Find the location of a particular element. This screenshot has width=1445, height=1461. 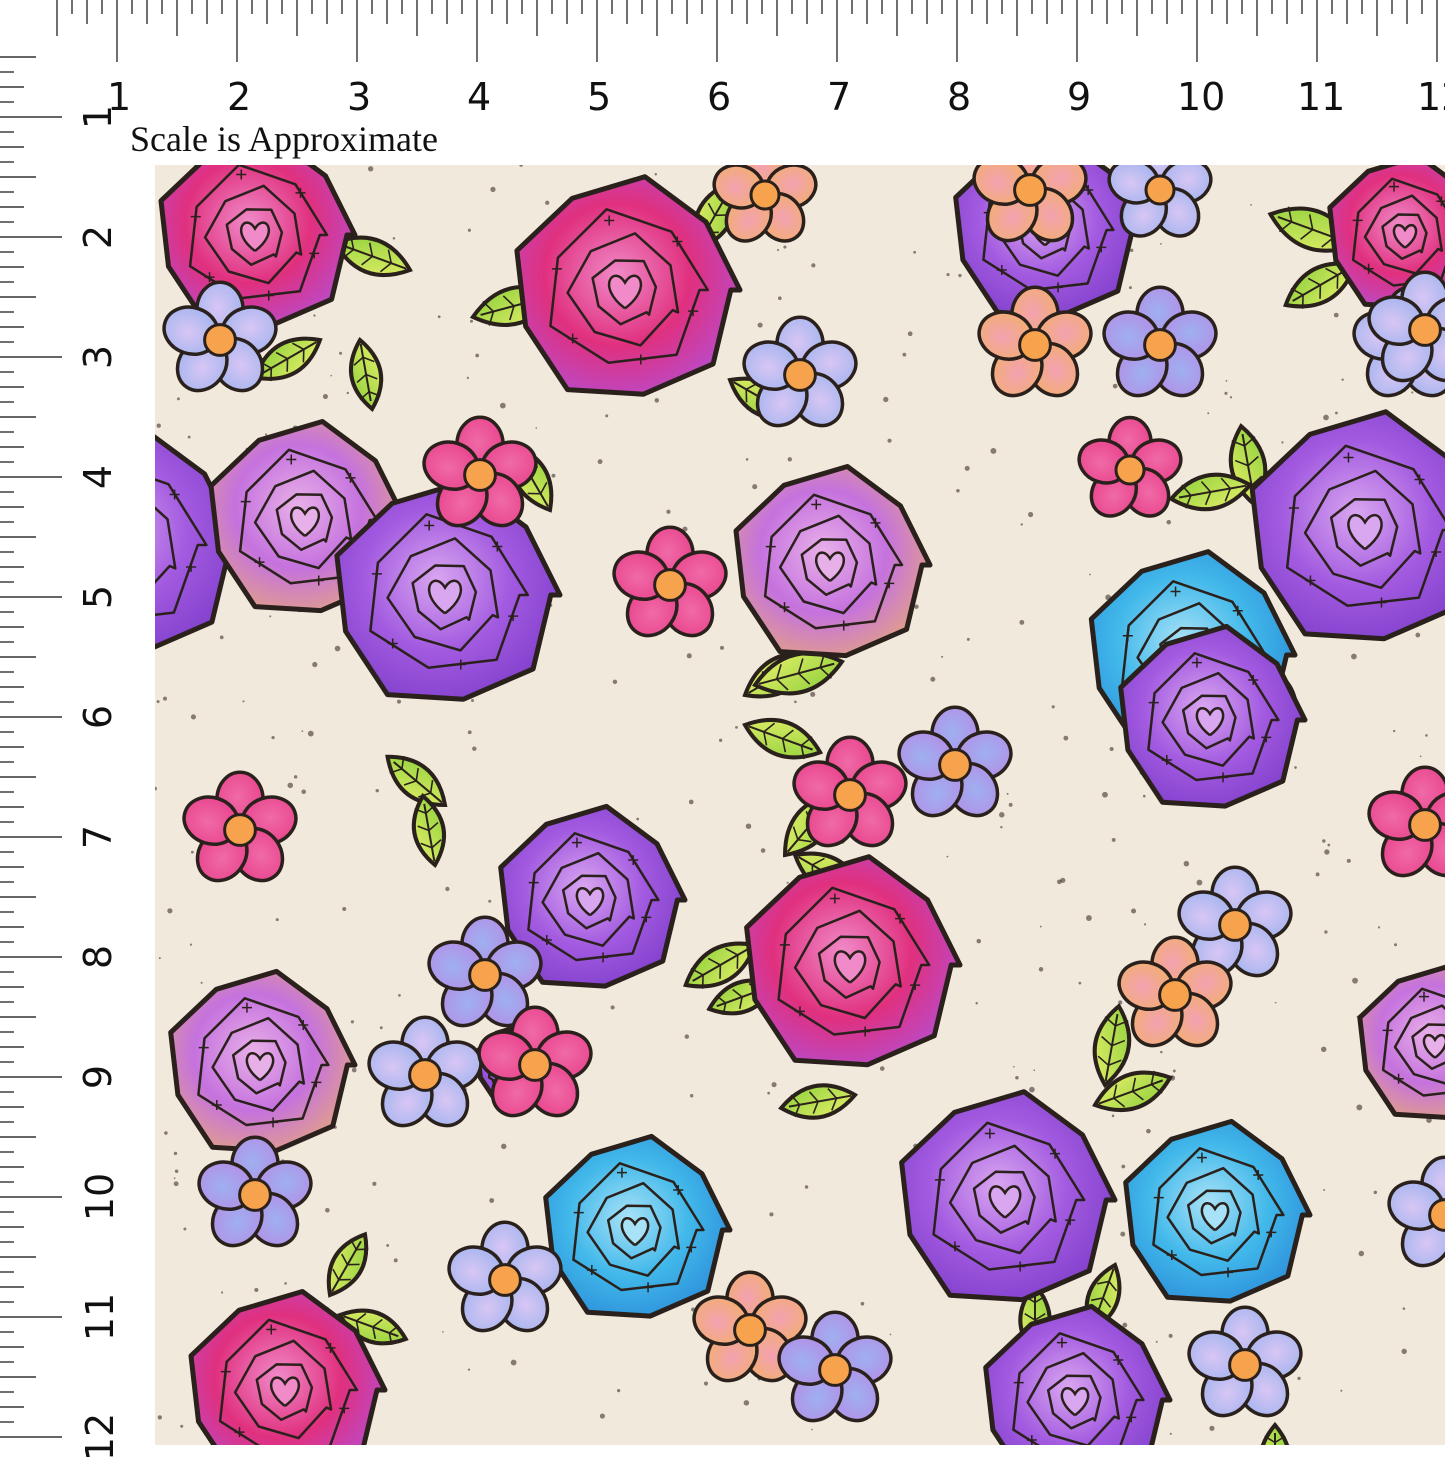

ruler-left-number: 9 is located at coordinates (98, 1077).